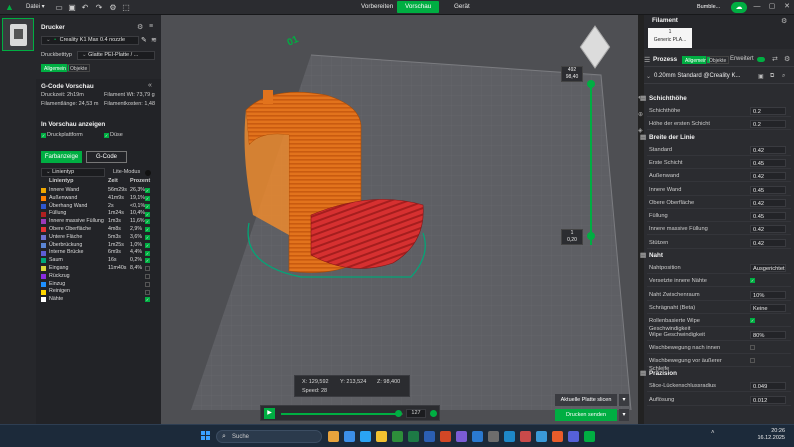 This screenshot has height=447, width=794. What do you see at coordinates (106, 135) in the screenshot?
I see `nozzle-checkbox: ✓` at bounding box center [106, 135].